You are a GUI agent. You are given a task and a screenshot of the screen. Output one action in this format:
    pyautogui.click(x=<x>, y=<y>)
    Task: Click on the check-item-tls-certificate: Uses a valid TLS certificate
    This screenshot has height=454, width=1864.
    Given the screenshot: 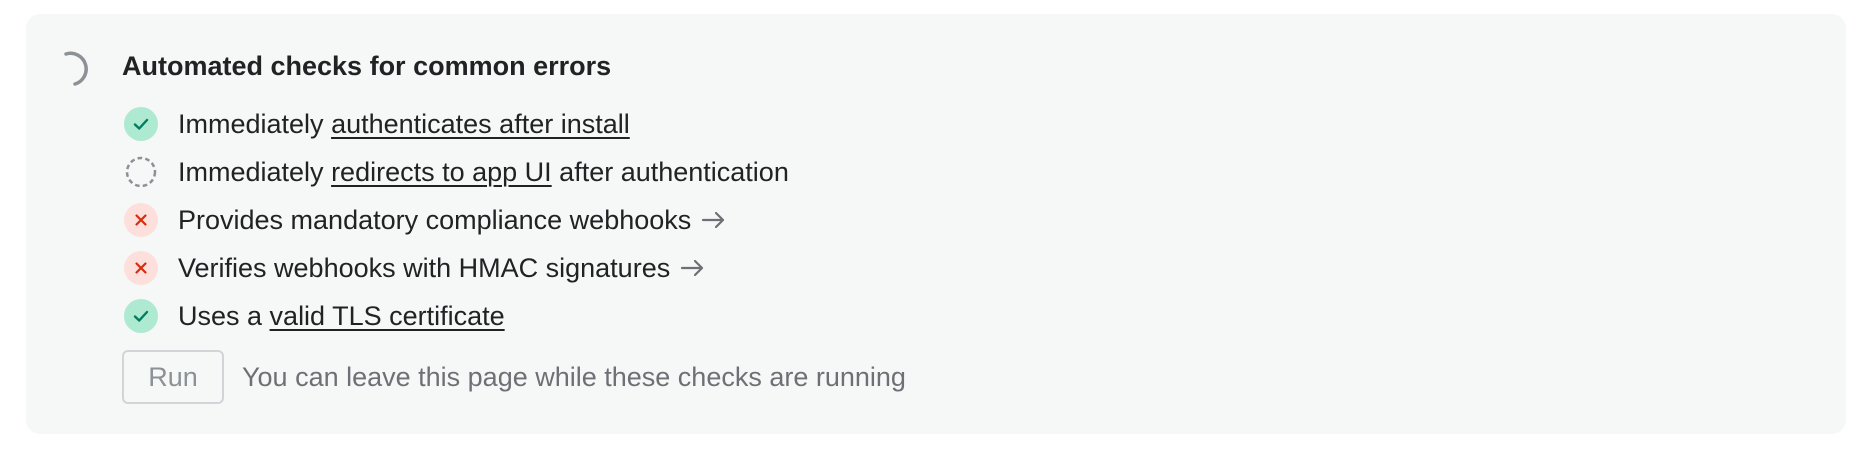 What is the action you would take?
    pyautogui.click(x=456, y=316)
    